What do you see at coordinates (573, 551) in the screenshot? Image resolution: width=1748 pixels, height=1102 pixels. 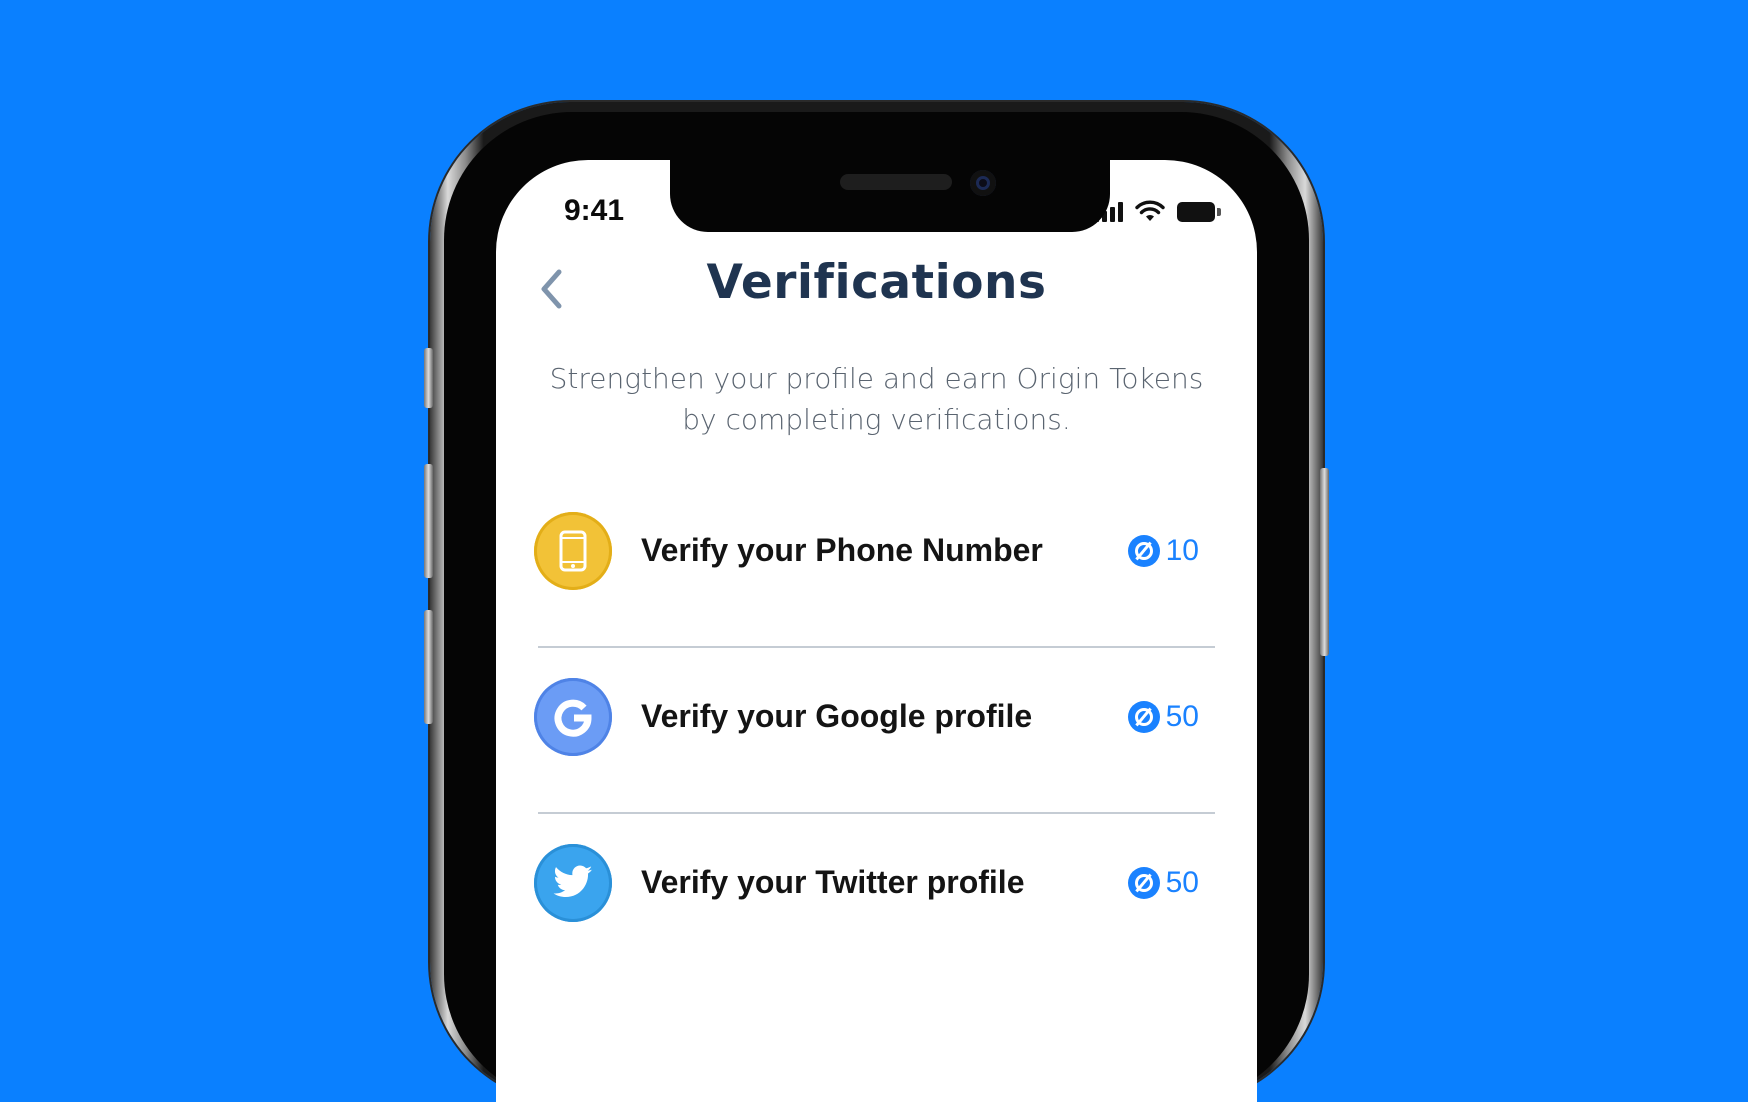 I see `phone-icon` at bounding box center [573, 551].